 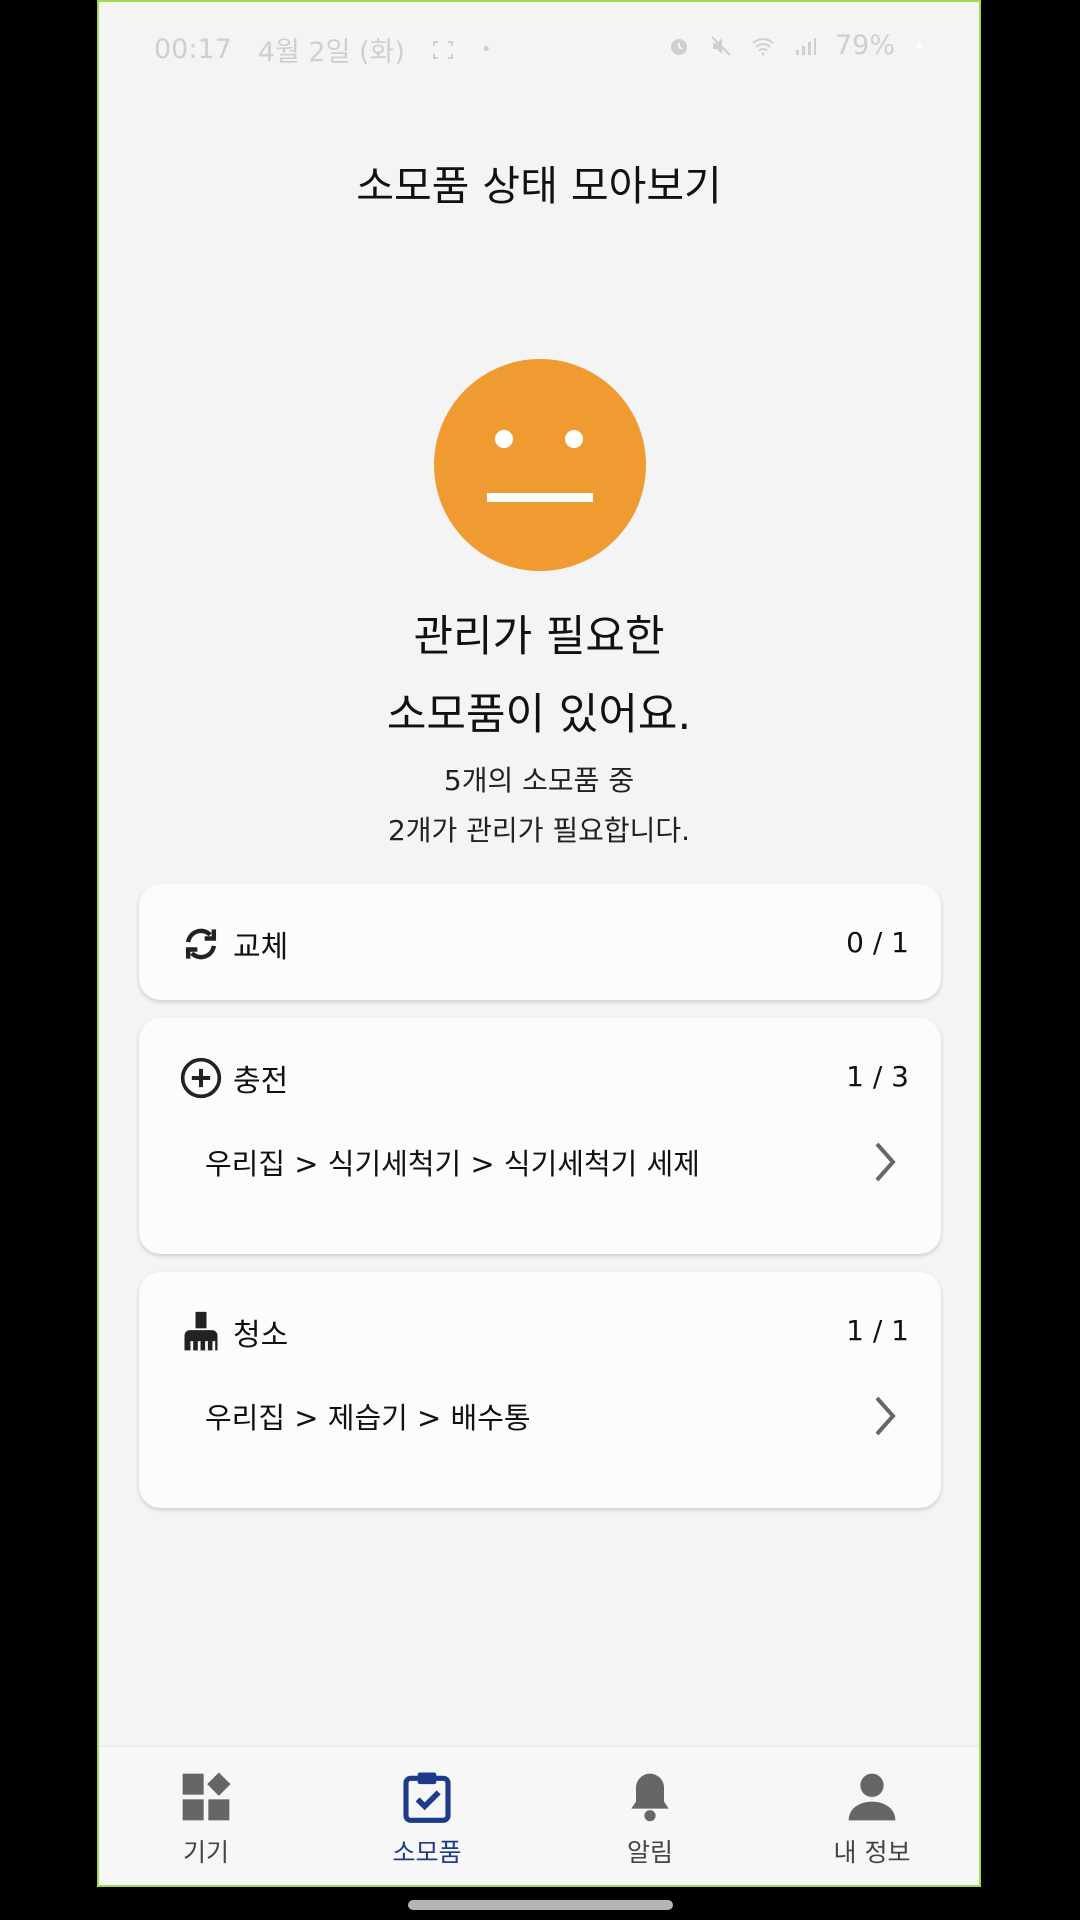 What do you see at coordinates (205, 1852) in the screenshot?
I see `nav-devices-label: 기기` at bounding box center [205, 1852].